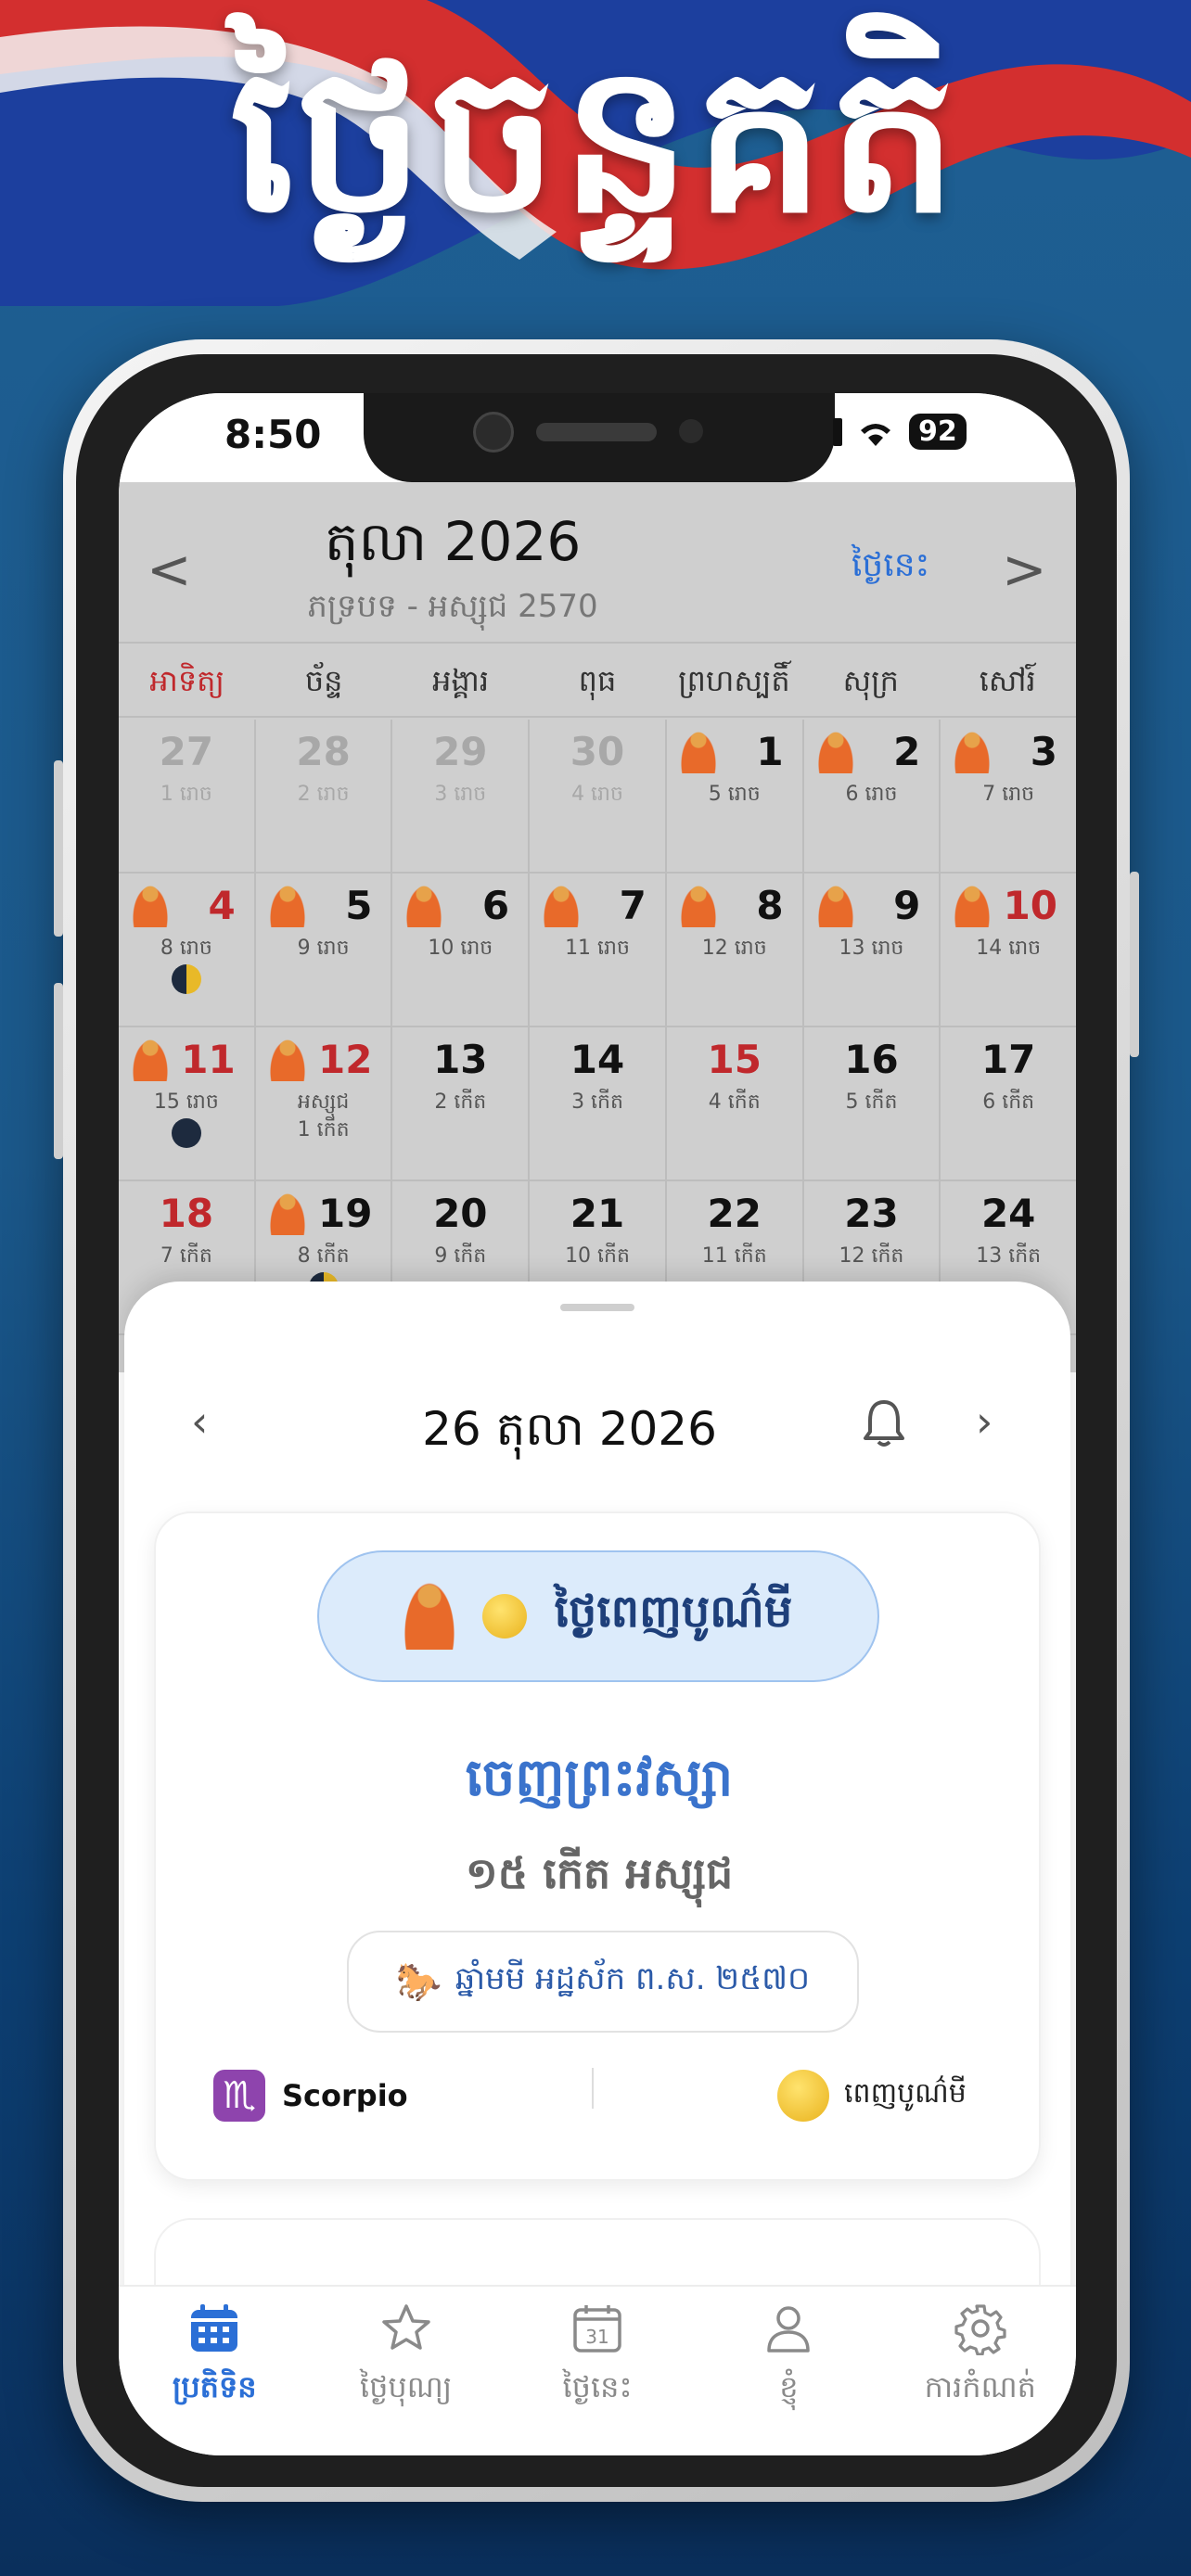 The image size is (1191, 2576). I want to click on lunar-day: 3 រោច, so click(460, 794).